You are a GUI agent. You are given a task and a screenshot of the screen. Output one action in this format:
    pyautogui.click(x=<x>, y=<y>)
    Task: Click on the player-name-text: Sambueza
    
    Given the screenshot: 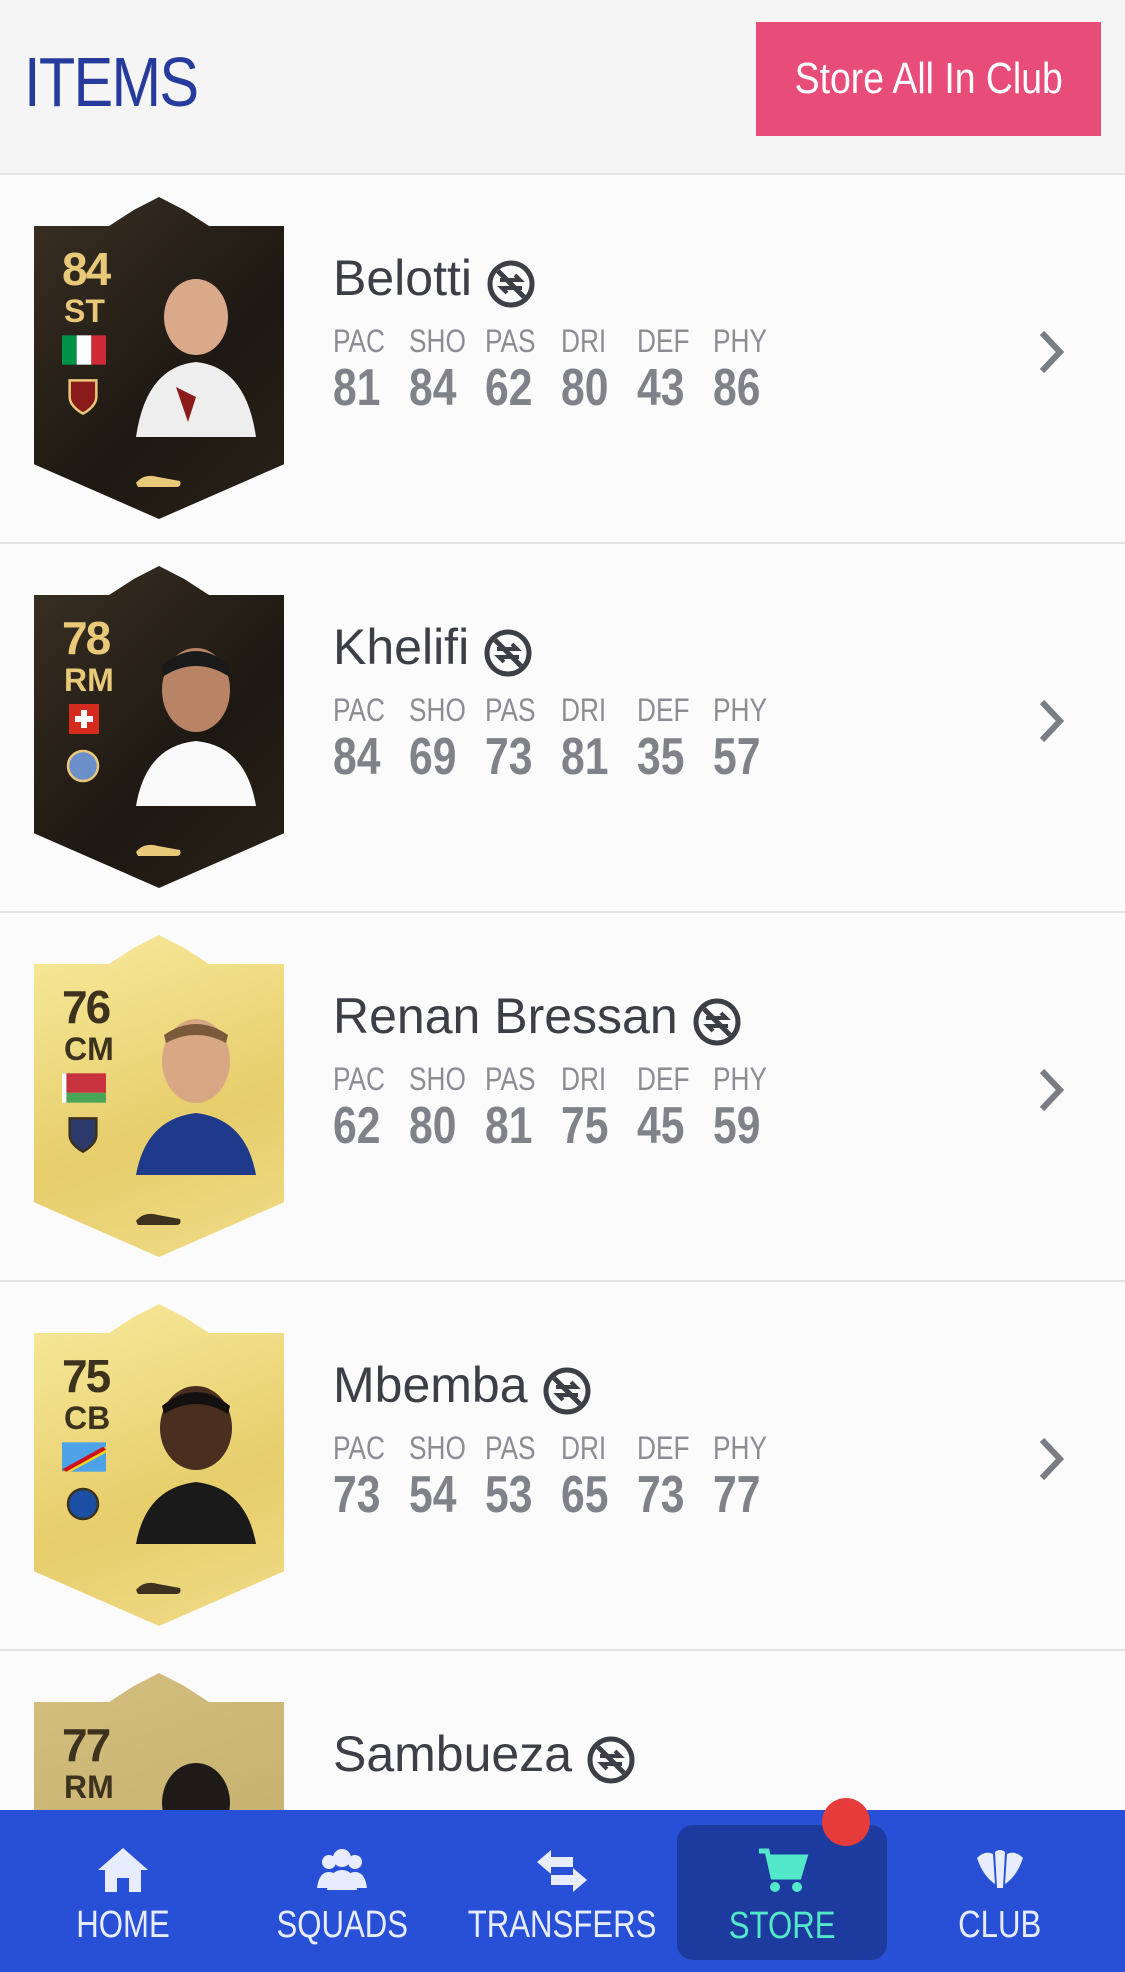 What is the action you would take?
    pyautogui.click(x=453, y=1754)
    